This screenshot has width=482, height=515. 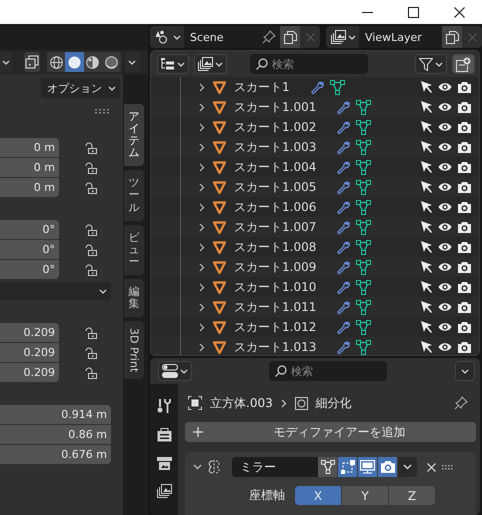 What do you see at coordinates (134, 298) in the screenshot?
I see `sidebar-tab: 編集` at bounding box center [134, 298].